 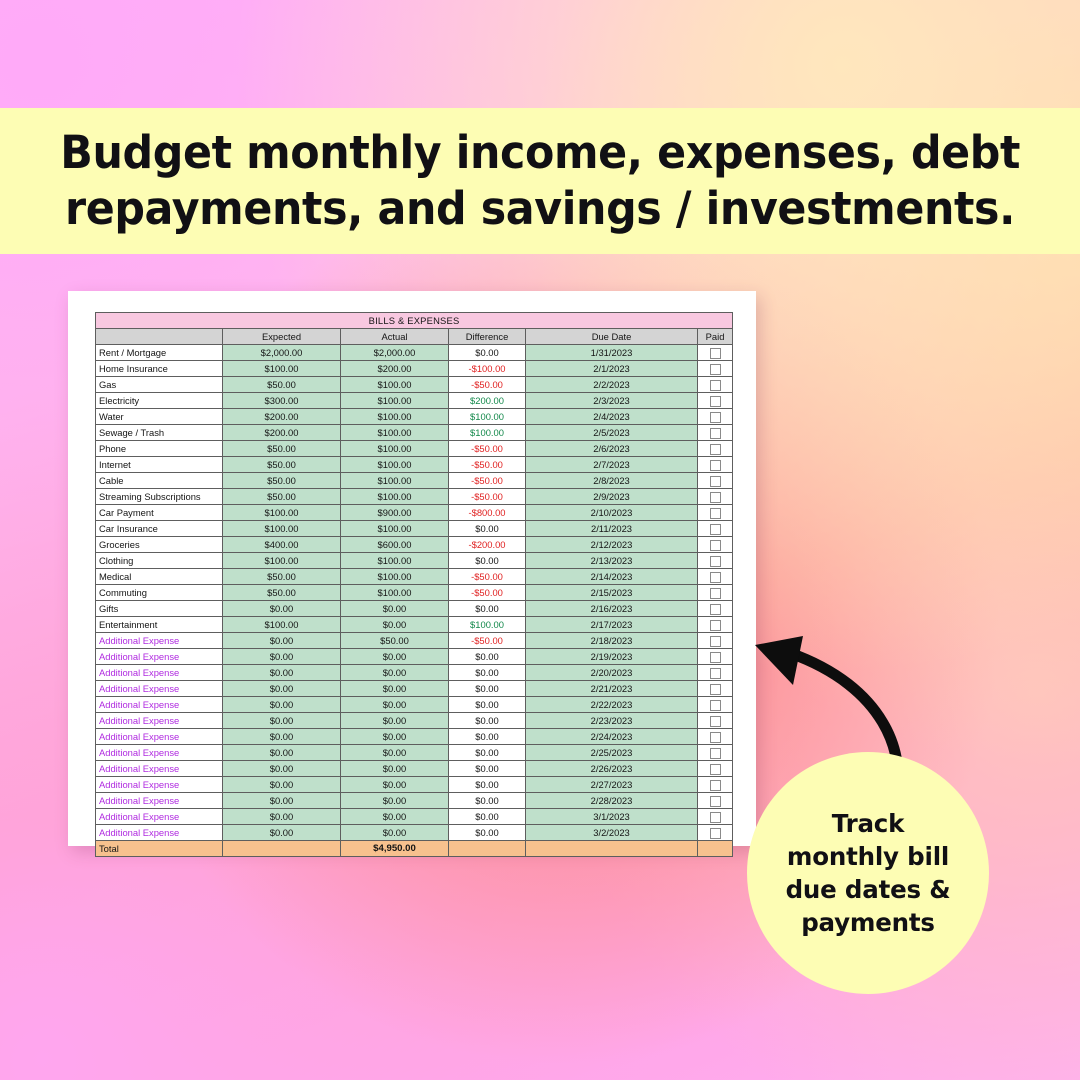 What do you see at coordinates (159, 496) in the screenshot?
I see `cell-category: Streaming Subscriptions` at bounding box center [159, 496].